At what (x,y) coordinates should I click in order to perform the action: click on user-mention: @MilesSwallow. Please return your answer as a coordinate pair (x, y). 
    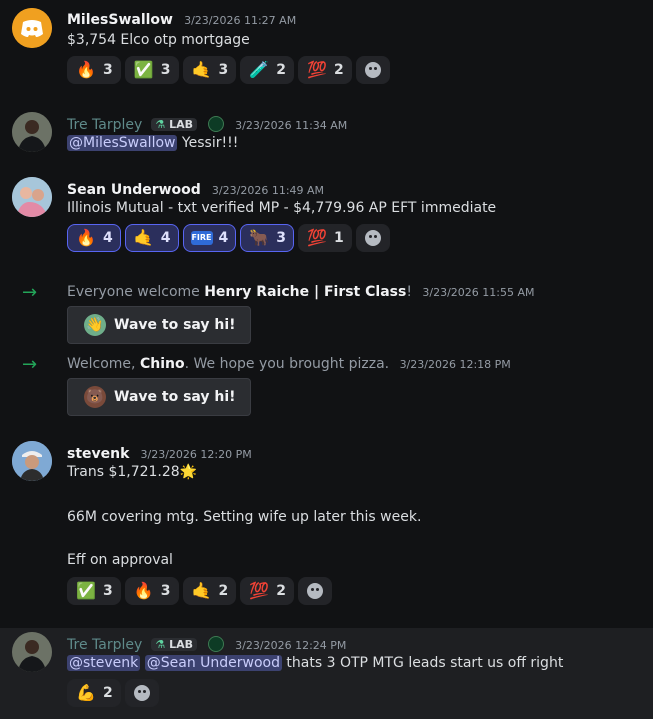
    Looking at the image, I should click on (122, 143).